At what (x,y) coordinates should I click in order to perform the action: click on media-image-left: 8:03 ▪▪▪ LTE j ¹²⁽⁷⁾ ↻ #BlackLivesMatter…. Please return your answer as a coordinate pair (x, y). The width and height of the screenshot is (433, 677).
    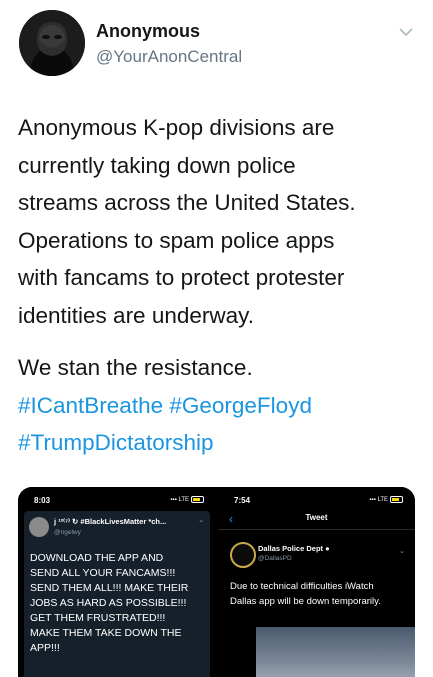
    Looking at the image, I should click on (117, 582).